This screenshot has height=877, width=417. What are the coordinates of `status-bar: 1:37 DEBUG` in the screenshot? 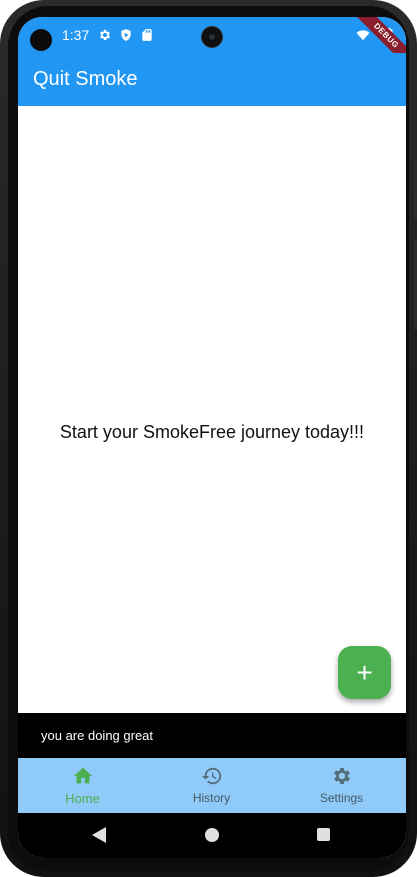 It's located at (212, 45).